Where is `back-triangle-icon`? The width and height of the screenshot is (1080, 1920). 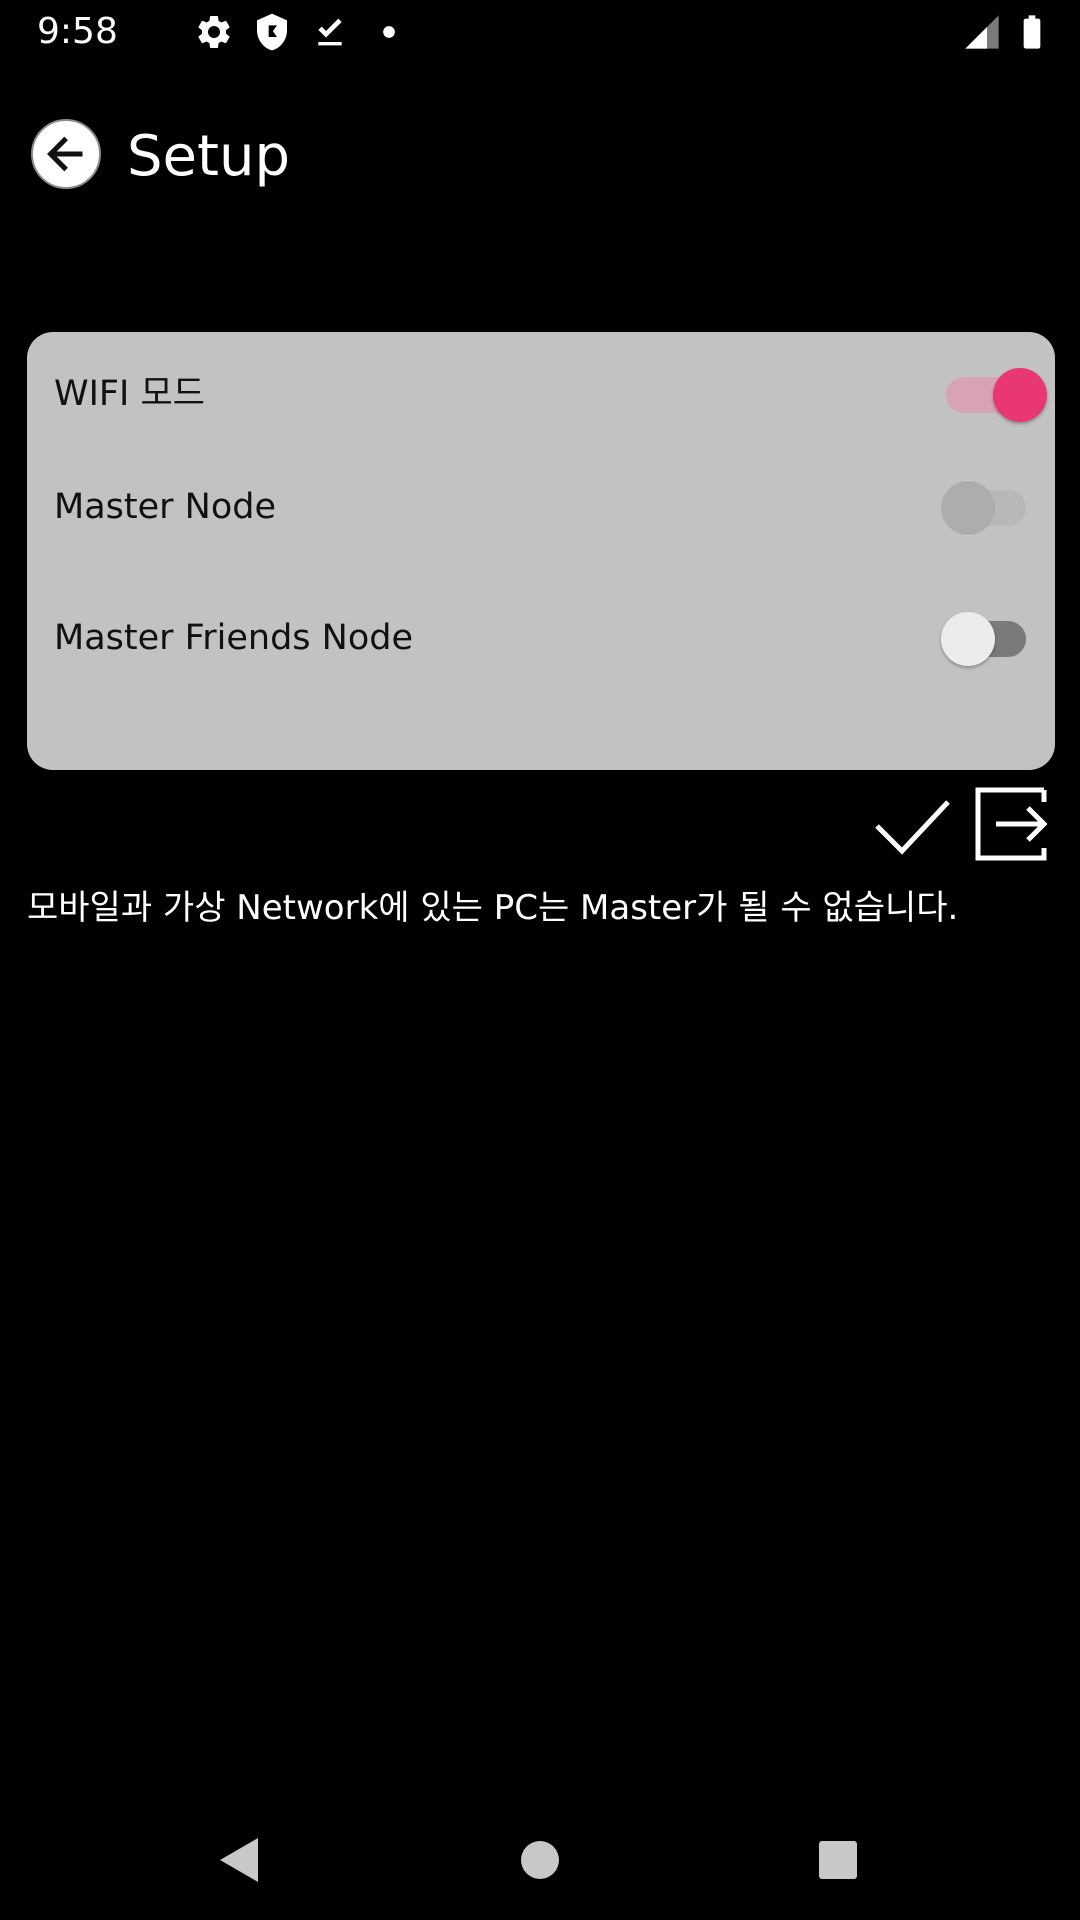
back-triangle-icon is located at coordinates (239, 1860).